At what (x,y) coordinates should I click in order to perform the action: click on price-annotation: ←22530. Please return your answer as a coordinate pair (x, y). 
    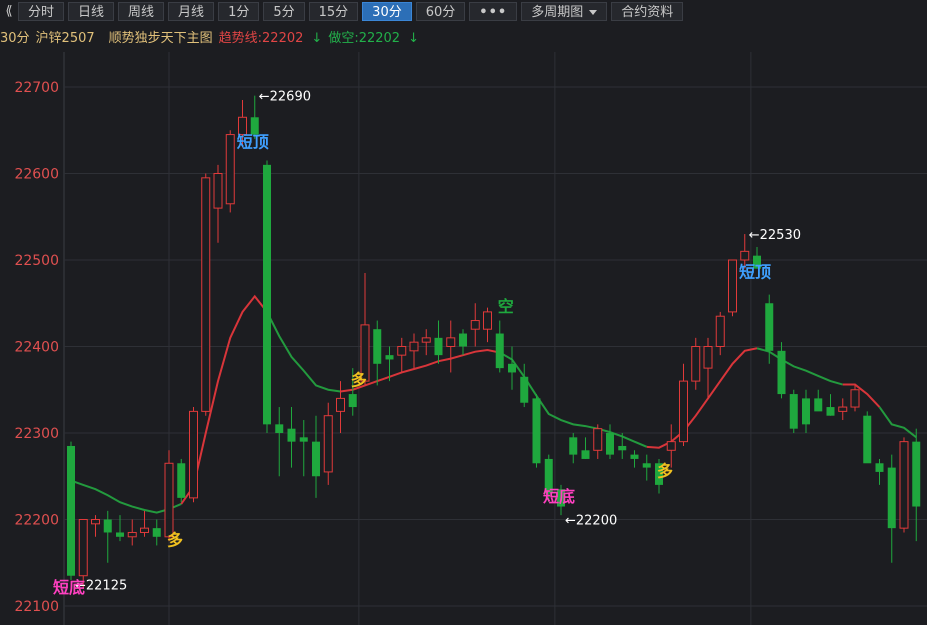
    Looking at the image, I should click on (775, 235).